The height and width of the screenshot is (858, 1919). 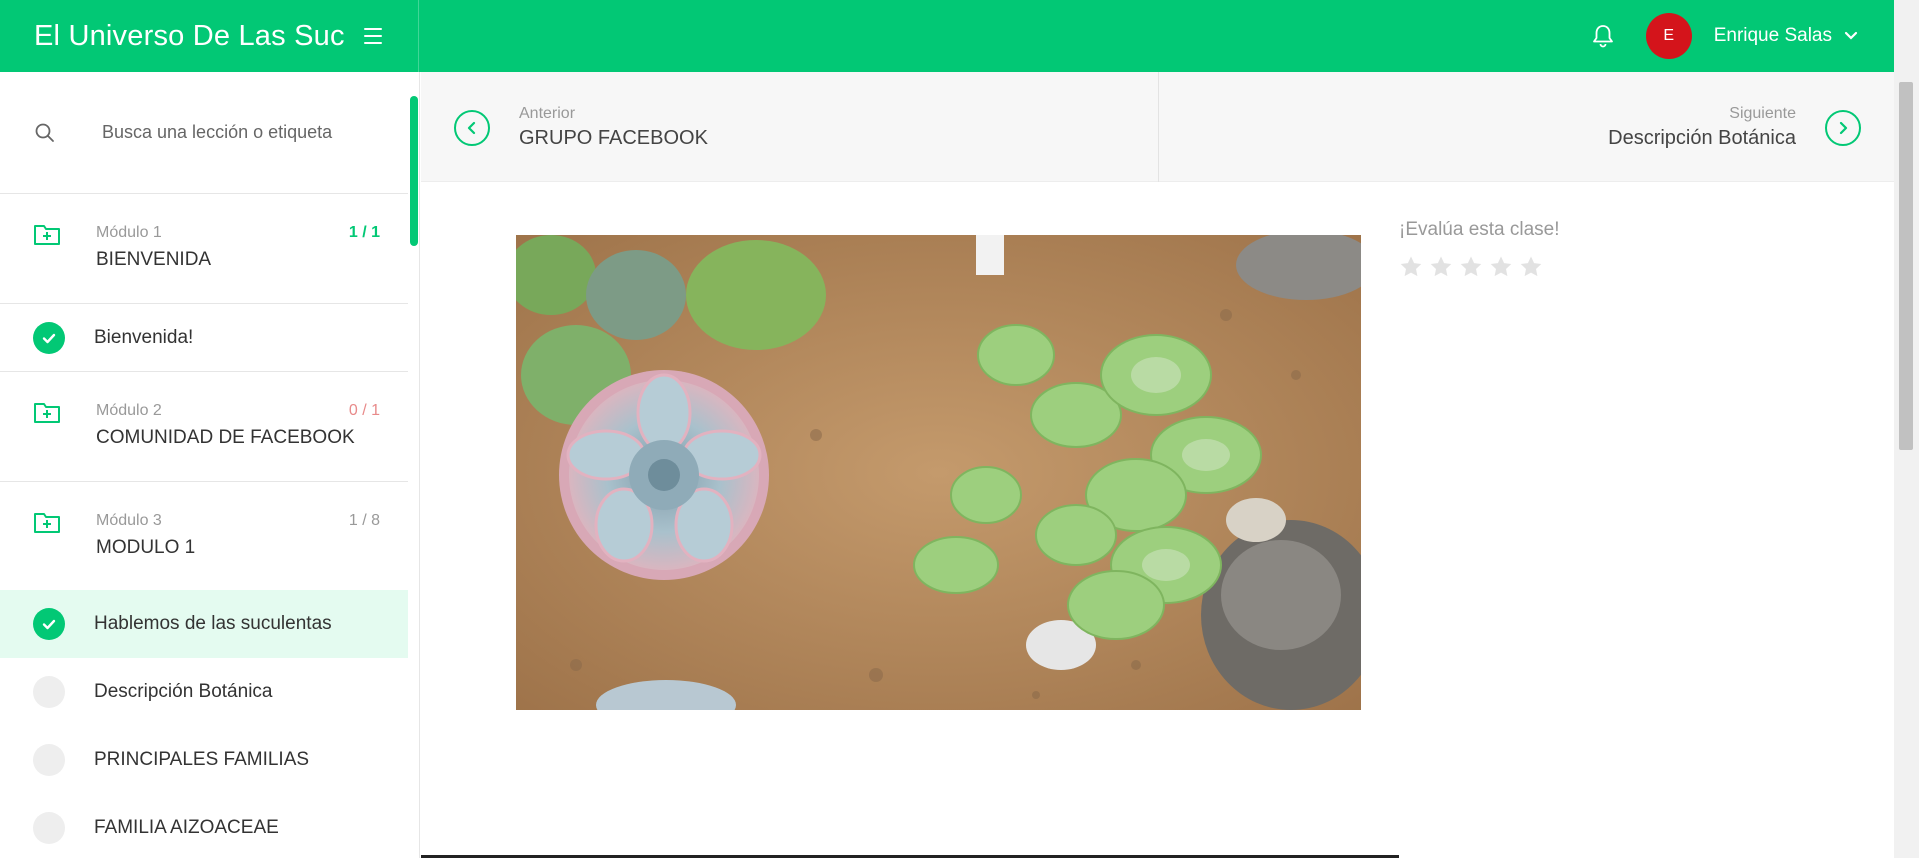 What do you see at coordinates (414, 171) in the screenshot?
I see `sidebar-scrollbar` at bounding box center [414, 171].